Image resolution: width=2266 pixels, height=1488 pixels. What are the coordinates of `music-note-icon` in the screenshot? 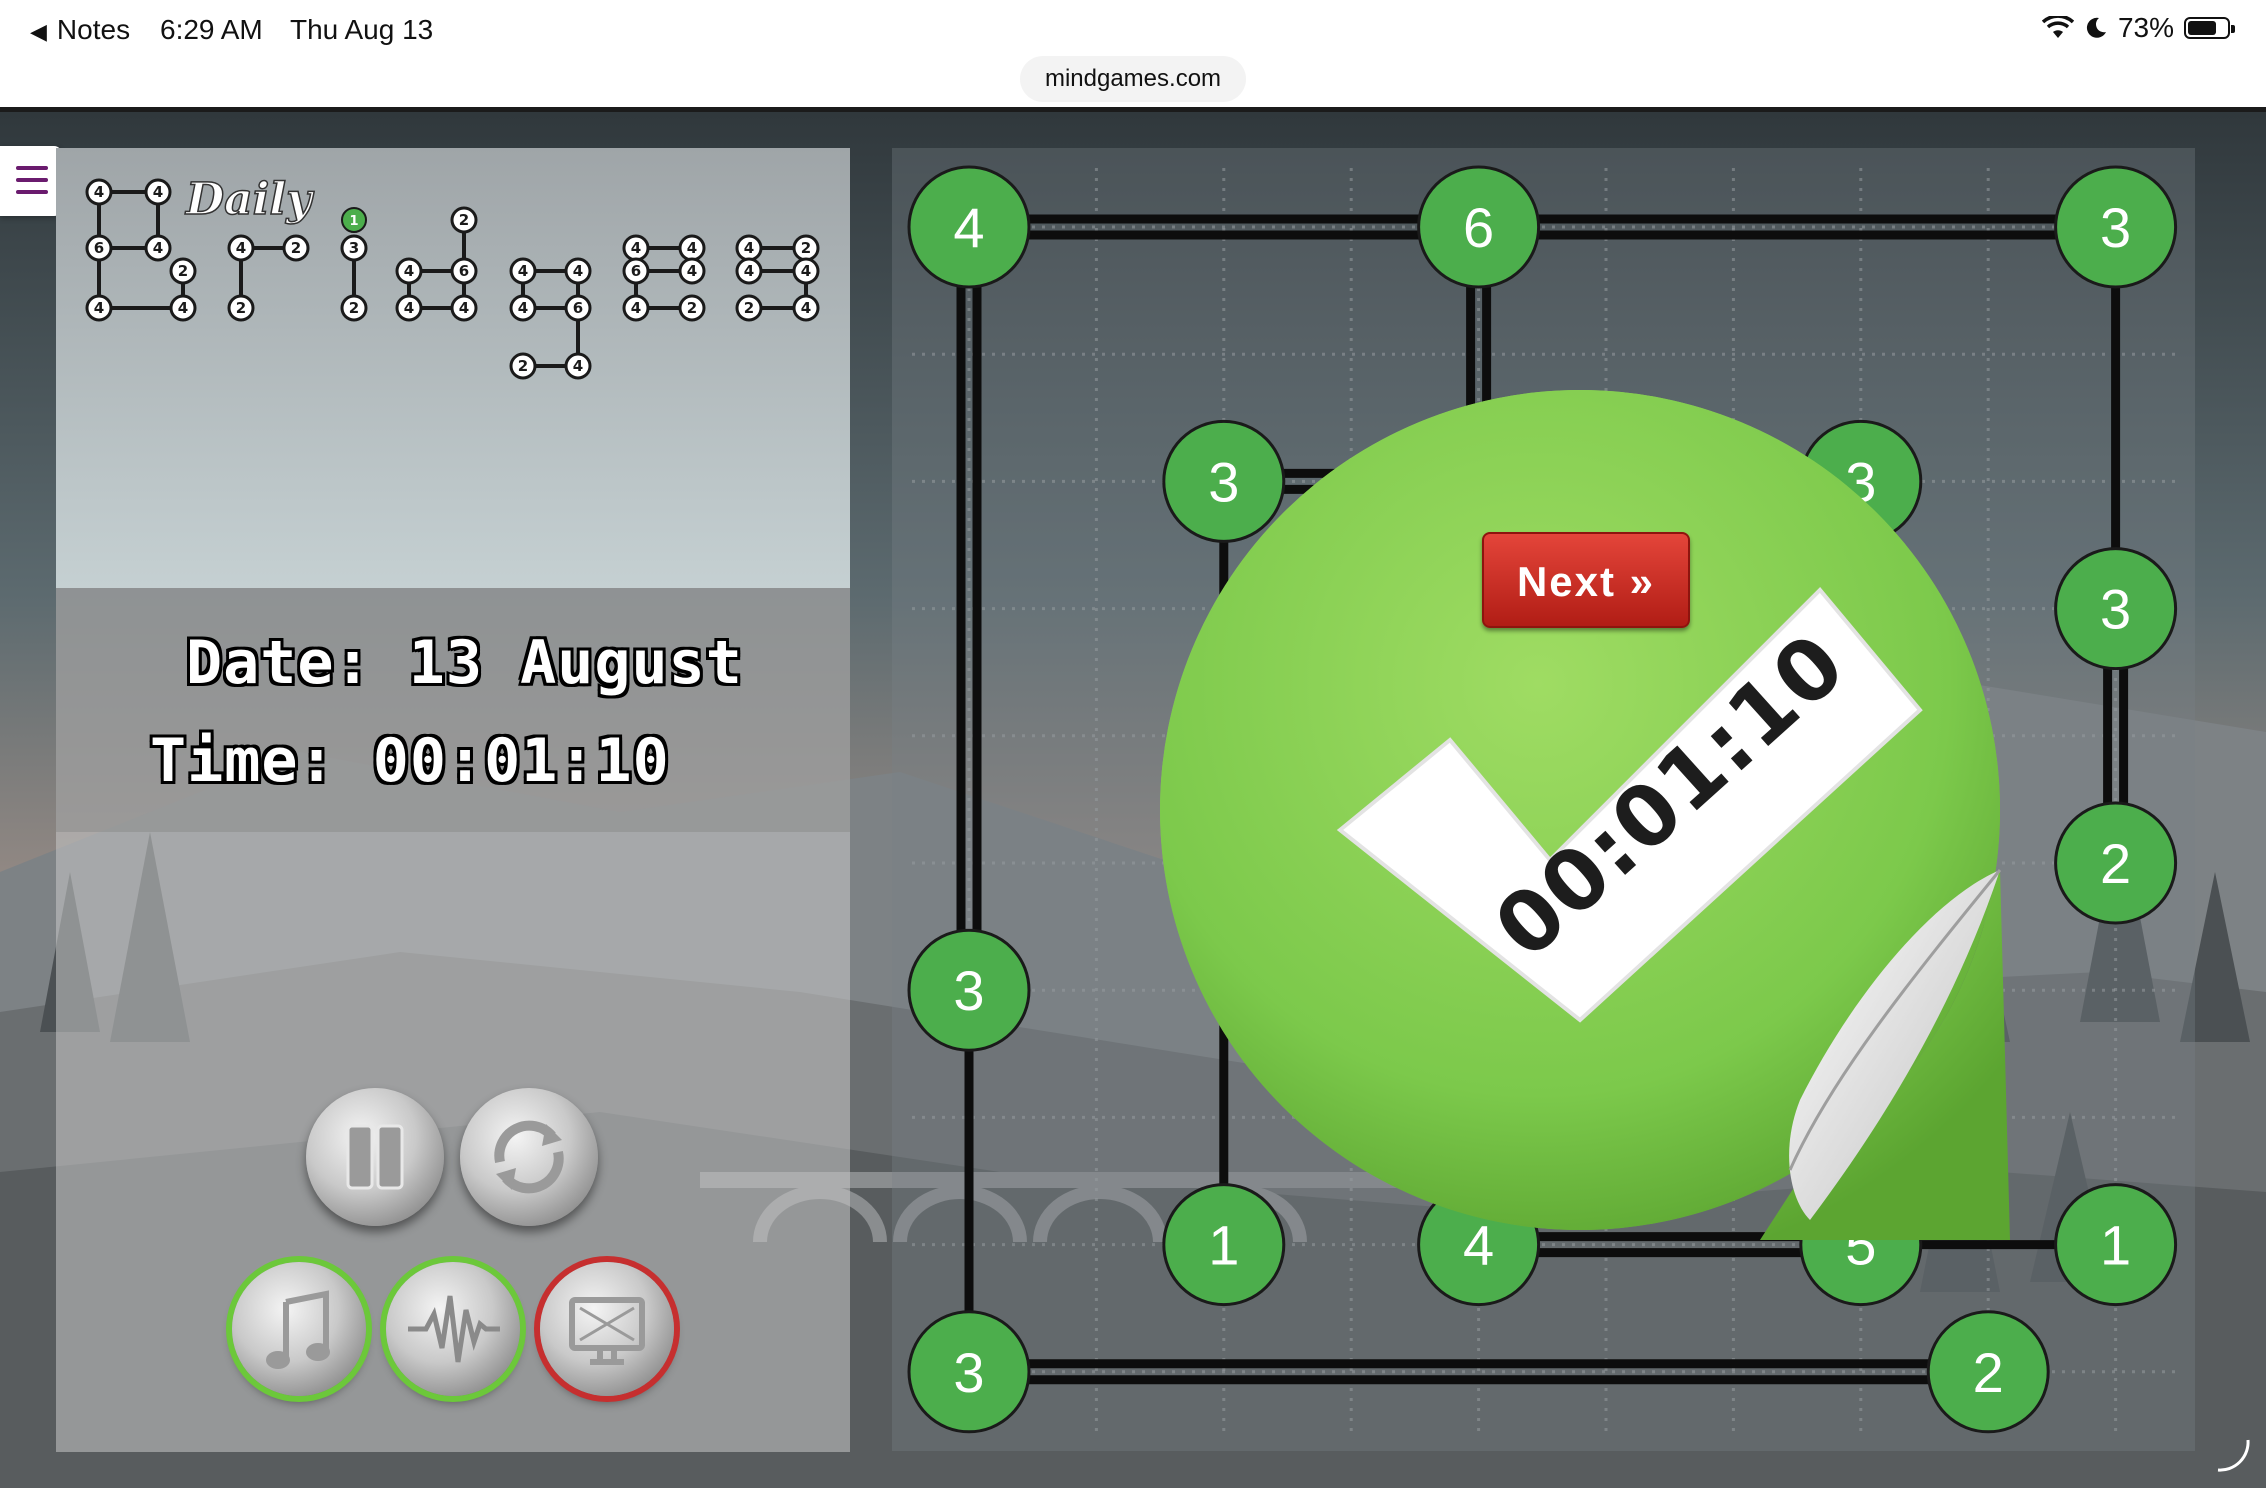 It's located at (298, 1329).